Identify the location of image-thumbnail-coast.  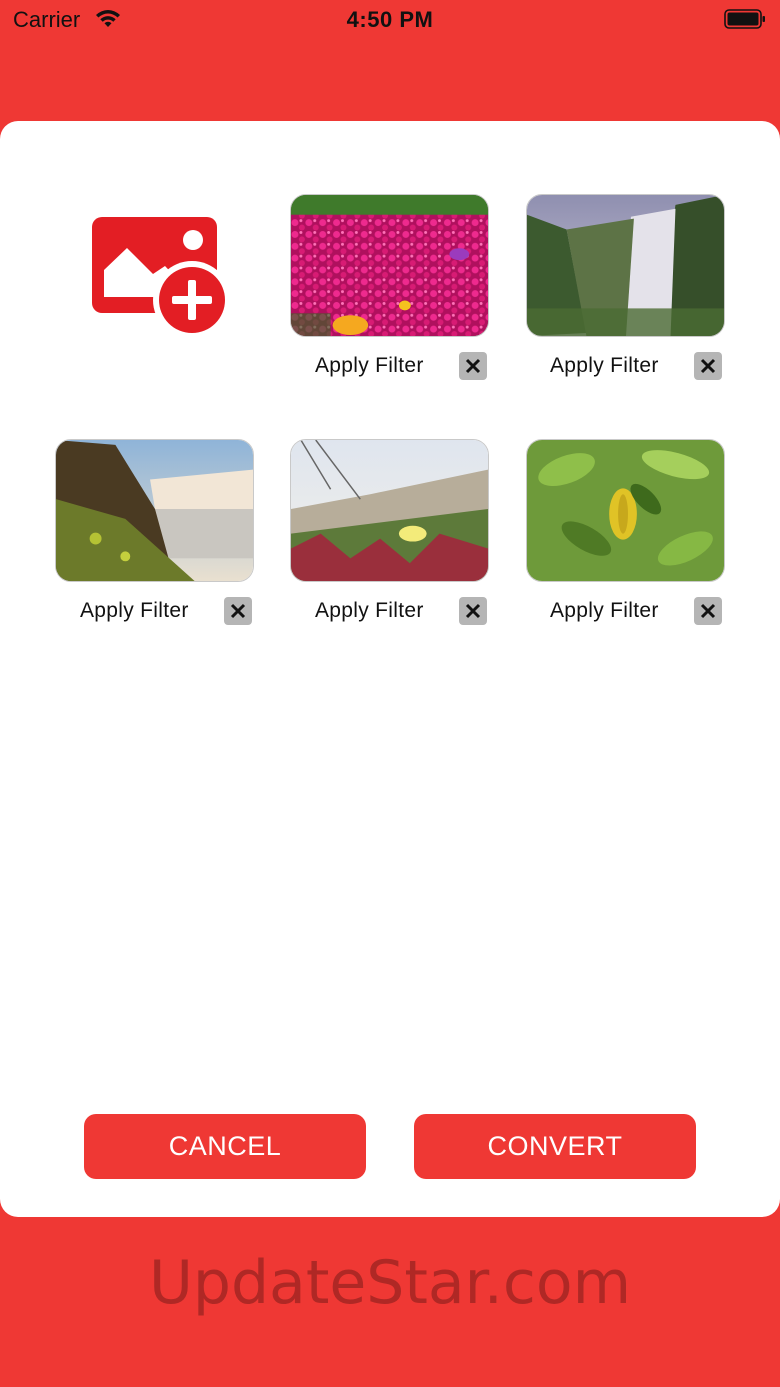
(154, 510).